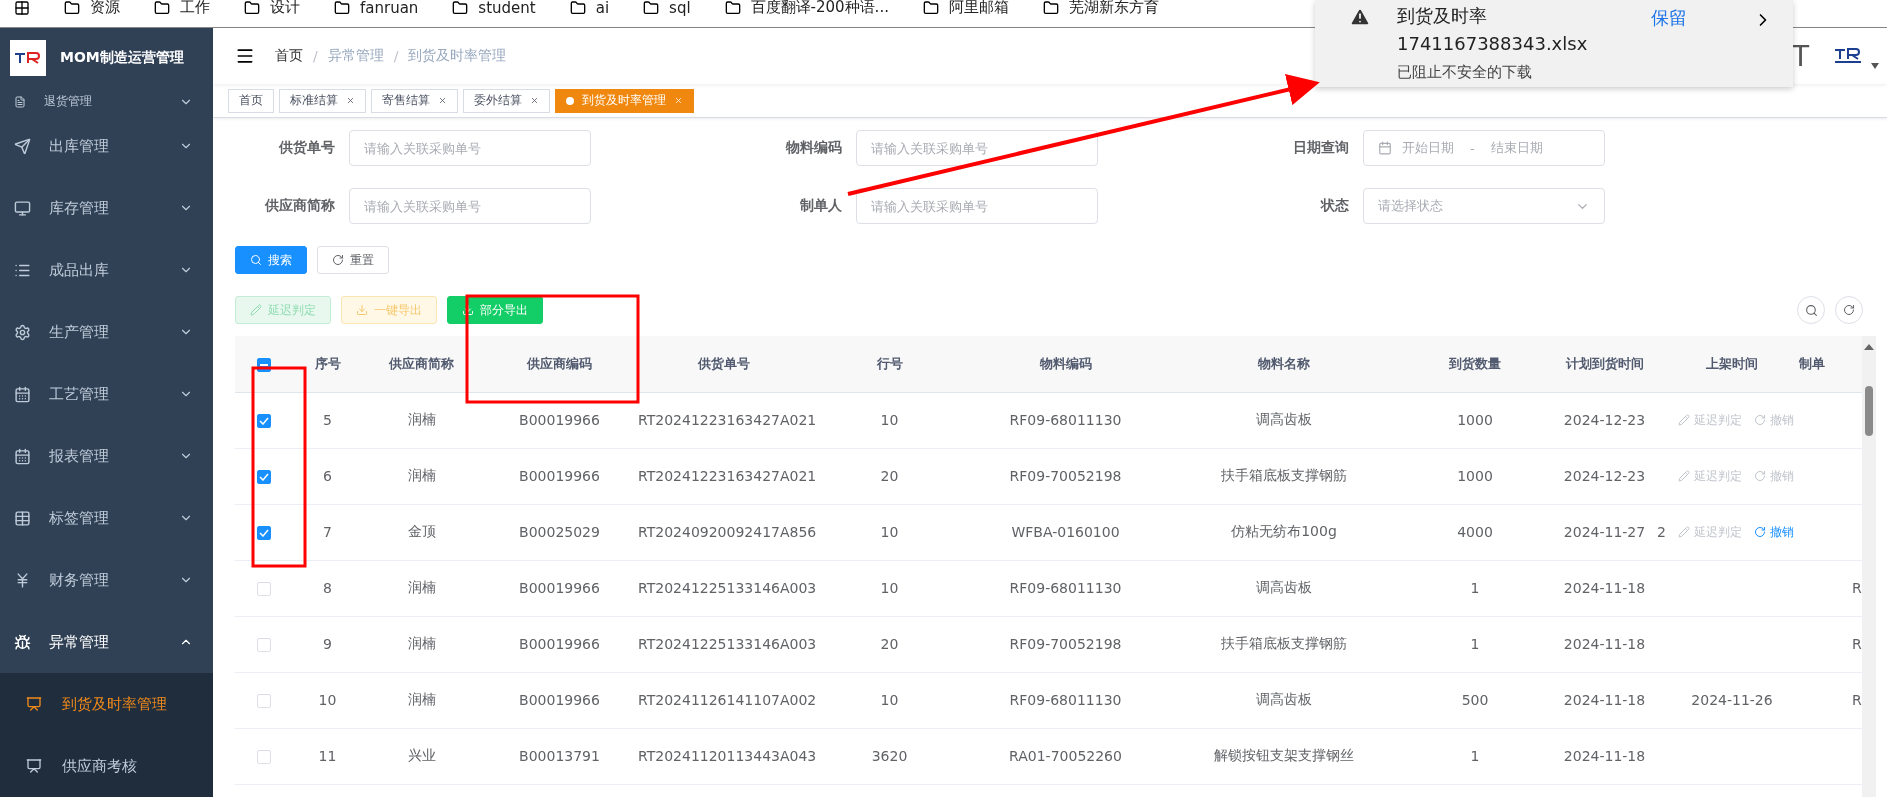 This screenshot has width=1887, height=797. Describe the element at coordinates (570, 100) in the screenshot. I see `dot-icon` at that location.